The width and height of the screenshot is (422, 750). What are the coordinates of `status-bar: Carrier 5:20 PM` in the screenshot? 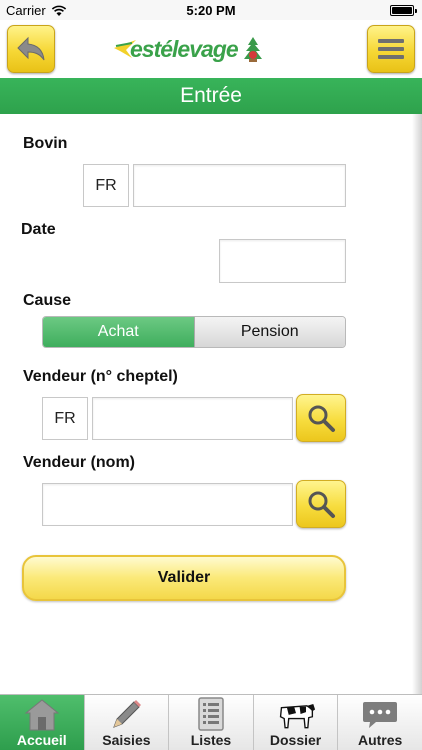 It's located at (211, 10).